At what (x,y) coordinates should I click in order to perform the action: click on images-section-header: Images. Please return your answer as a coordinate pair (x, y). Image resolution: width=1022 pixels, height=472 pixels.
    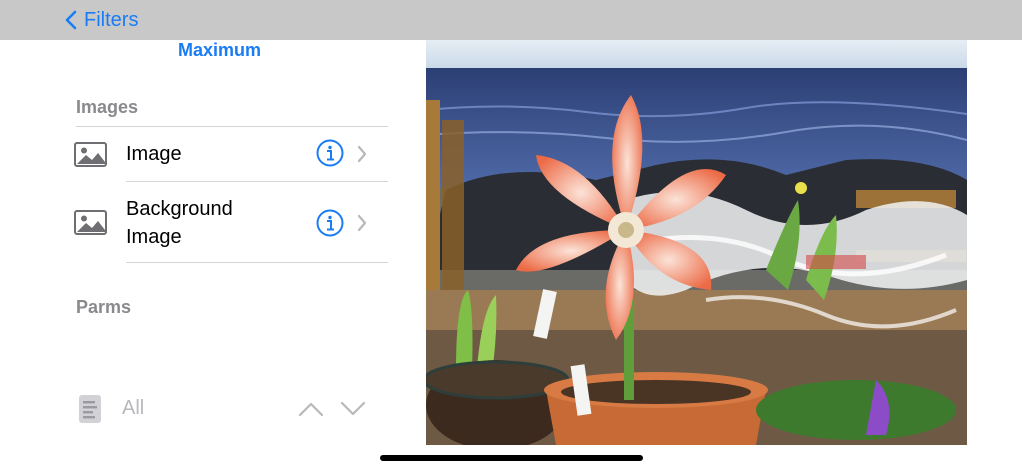
    Looking at the image, I should click on (107, 107).